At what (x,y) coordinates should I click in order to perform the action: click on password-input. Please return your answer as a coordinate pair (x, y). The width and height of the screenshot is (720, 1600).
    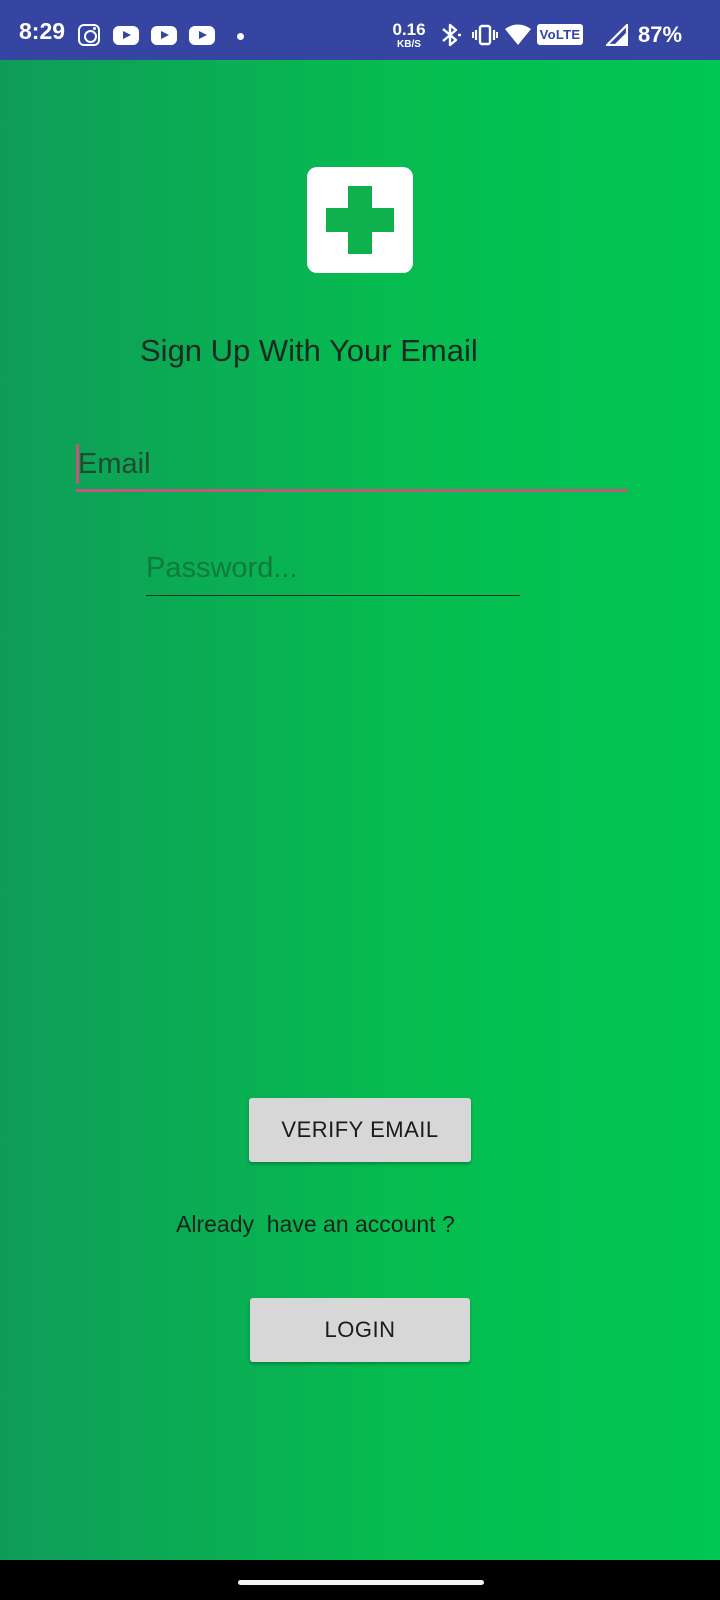
    Looking at the image, I should click on (331, 568).